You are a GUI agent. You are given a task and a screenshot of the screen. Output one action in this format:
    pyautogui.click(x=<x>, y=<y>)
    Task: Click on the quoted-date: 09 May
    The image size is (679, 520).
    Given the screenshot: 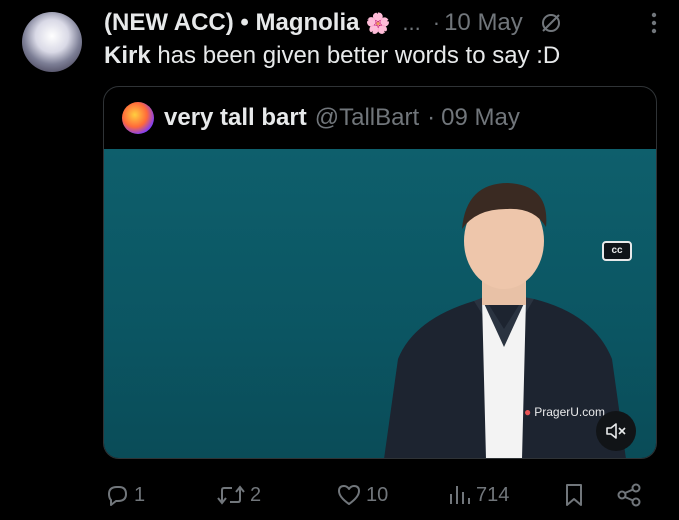 What is the action you would take?
    pyautogui.click(x=480, y=118)
    